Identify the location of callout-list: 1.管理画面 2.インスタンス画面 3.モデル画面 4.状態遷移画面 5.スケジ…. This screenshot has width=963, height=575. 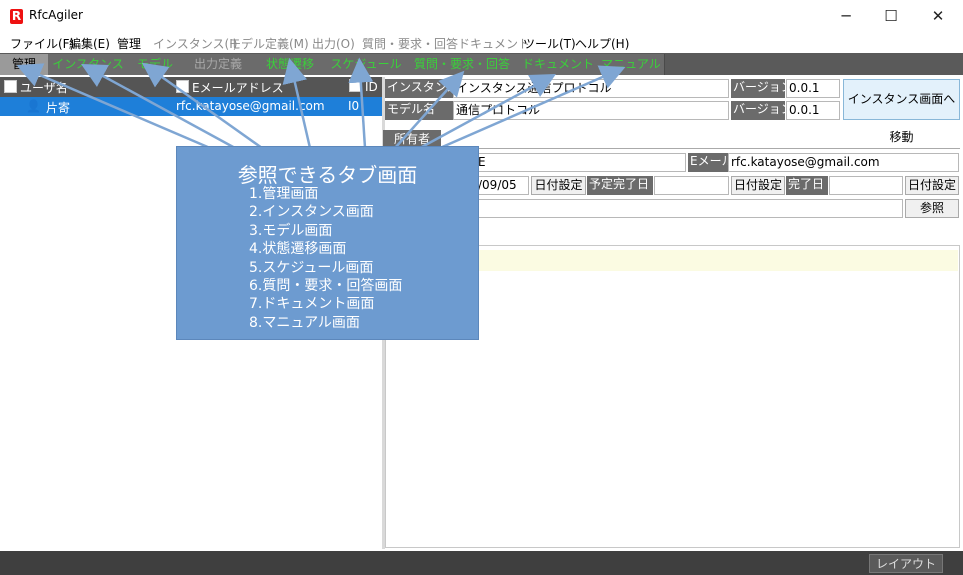
(325, 258).